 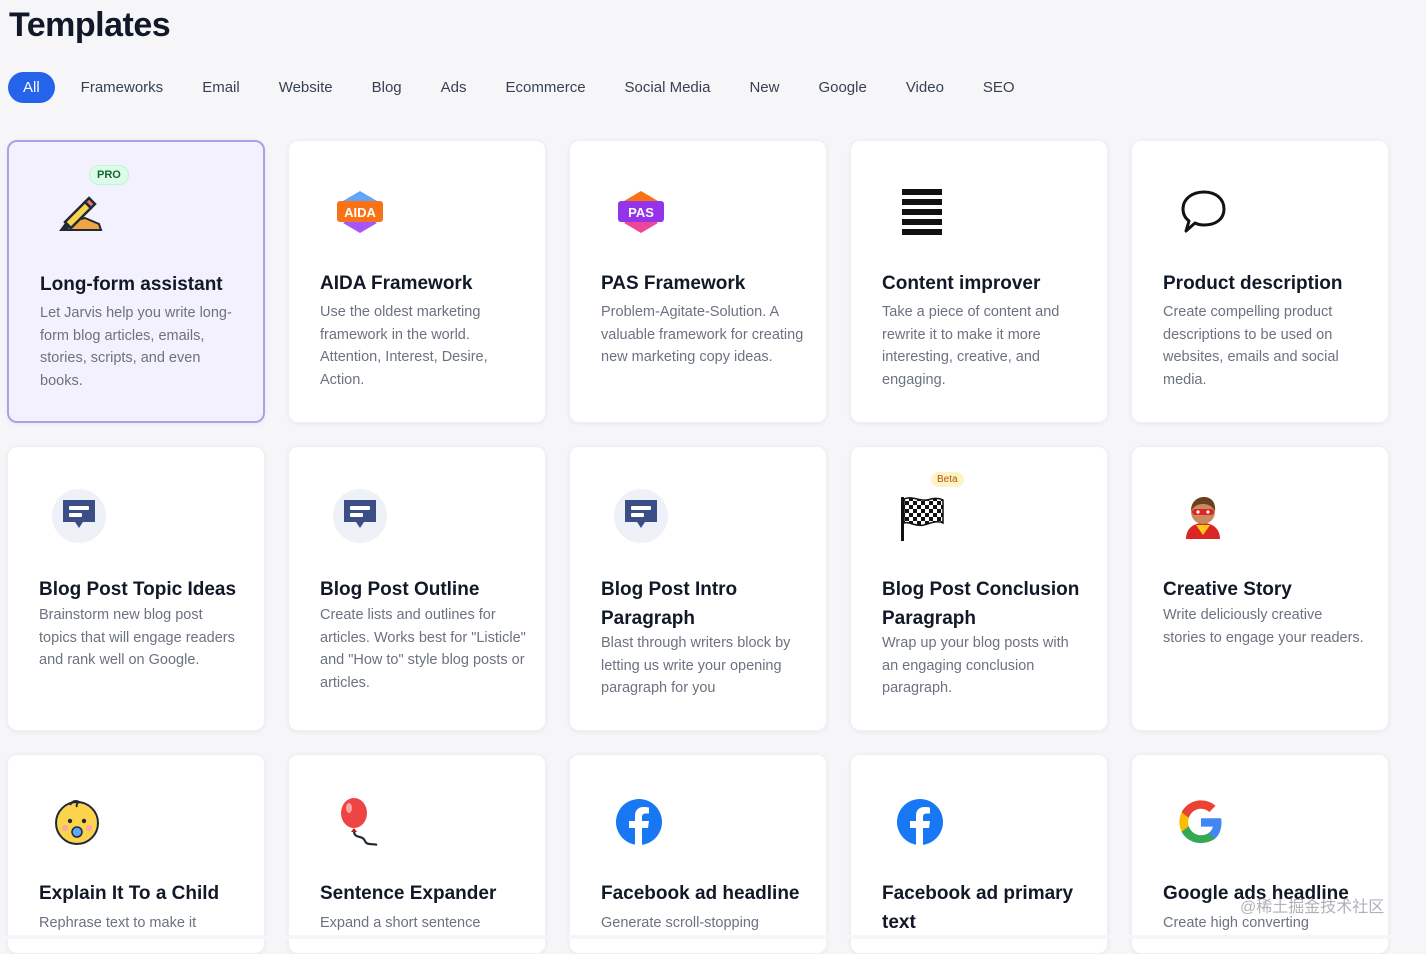 What do you see at coordinates (1312, 907) in the screenshot?
I see `watermark-text: @稀土掘金技术社区` at bounding box center [1312, 907].